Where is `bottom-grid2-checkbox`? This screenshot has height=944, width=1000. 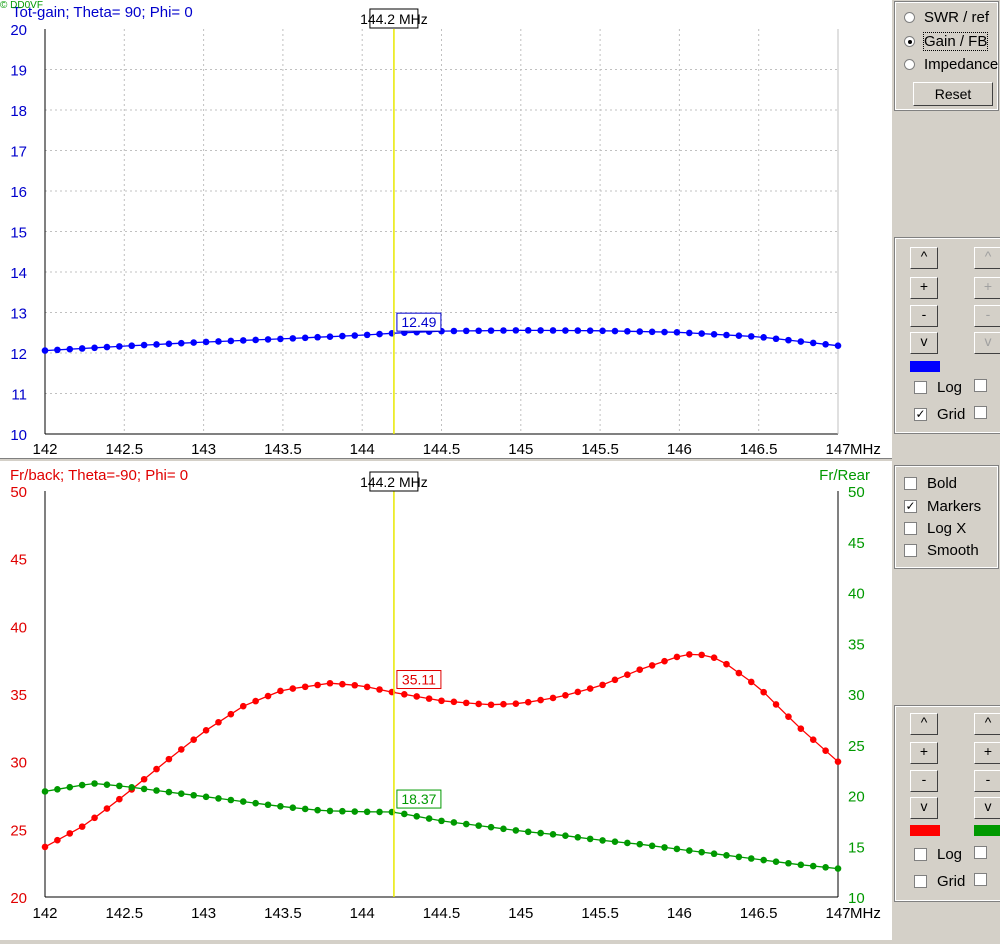 bottom-grid2-checkbox is located at coordinates (985, 879).